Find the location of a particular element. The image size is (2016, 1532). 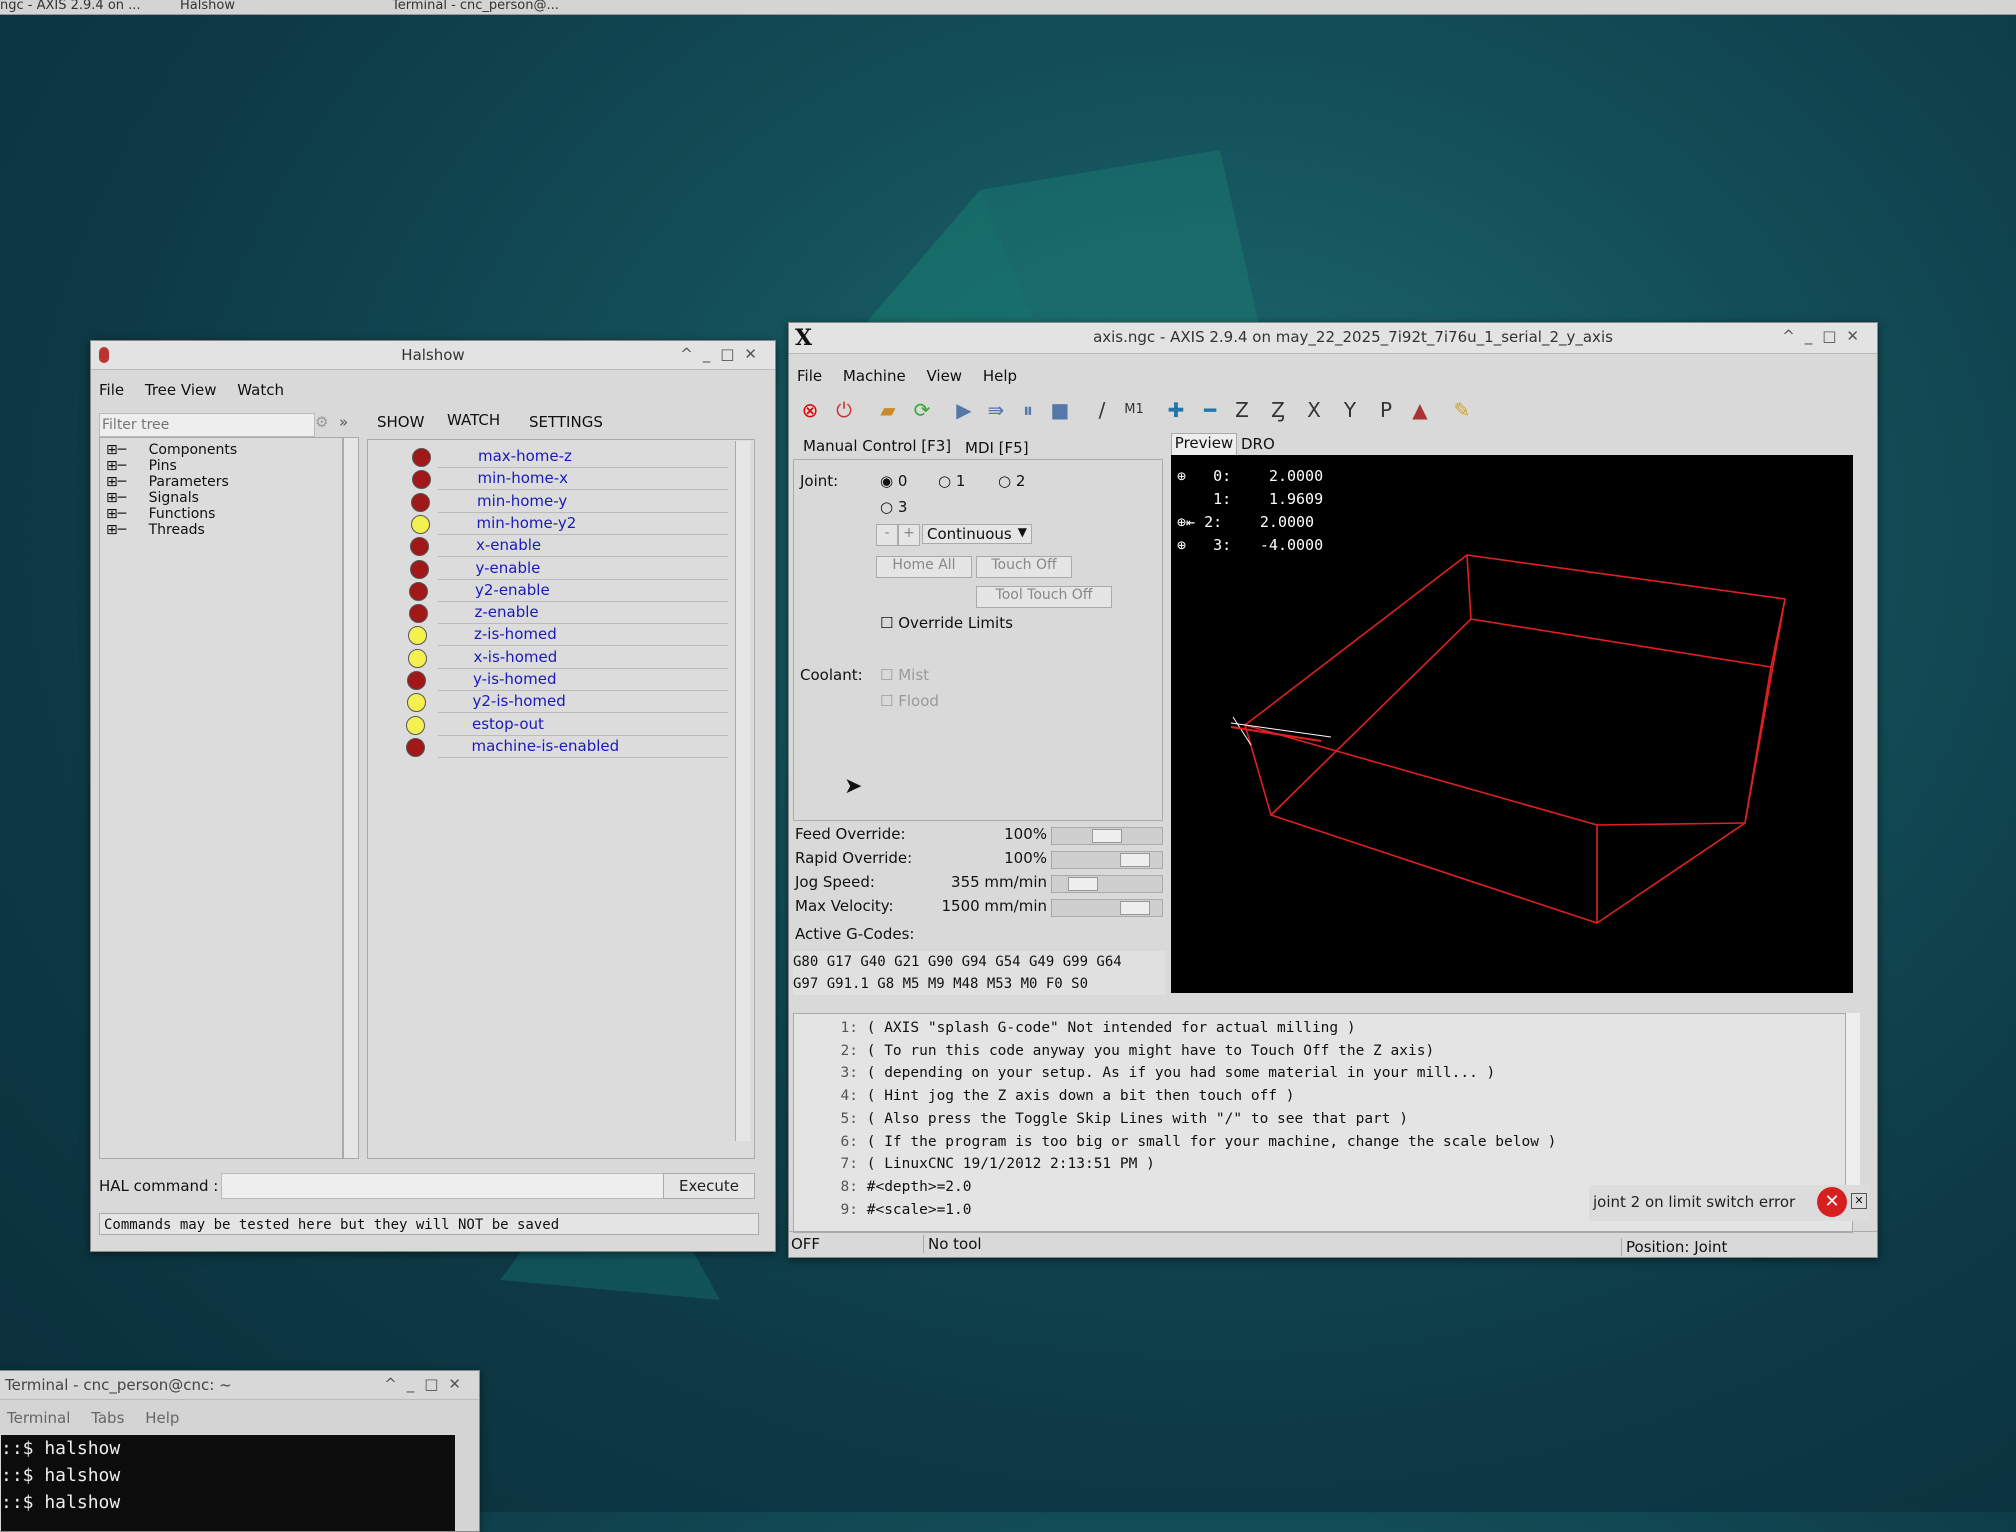

watch-signal-machine-is-enabled: machine-is-enabled is located at coordinates (546, 746).